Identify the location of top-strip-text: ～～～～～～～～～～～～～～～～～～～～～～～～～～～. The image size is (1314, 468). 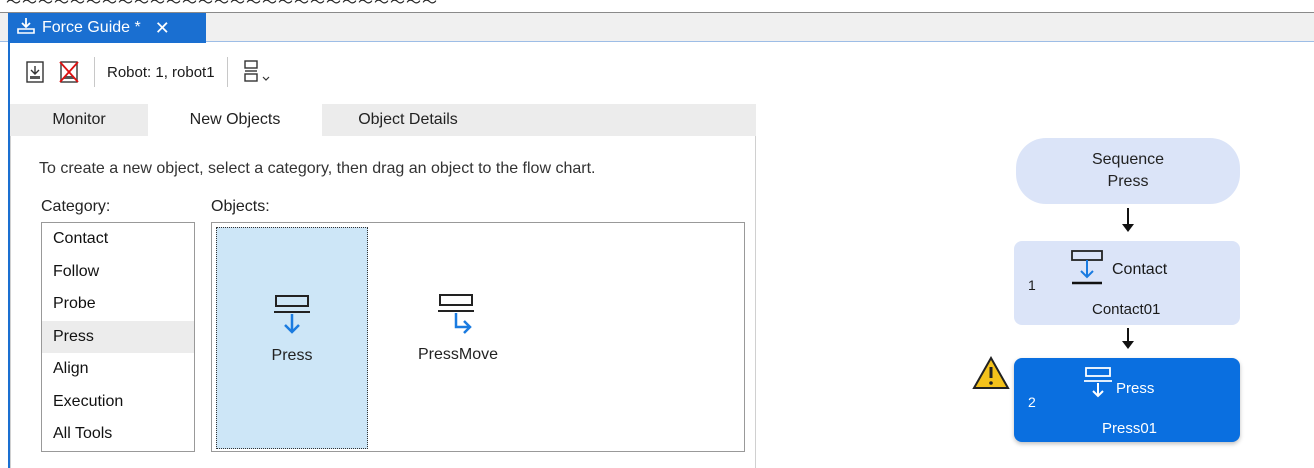
(222, 5).